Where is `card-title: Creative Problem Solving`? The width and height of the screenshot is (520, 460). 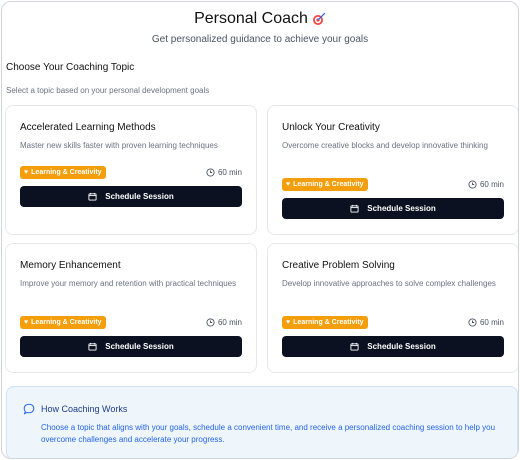
card-title: Creative Problem Solving is located at coordinates (338, 265).